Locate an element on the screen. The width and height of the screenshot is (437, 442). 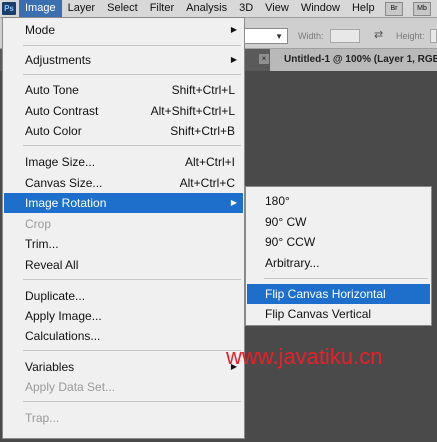
height-field is located at coordinates (433, 36).